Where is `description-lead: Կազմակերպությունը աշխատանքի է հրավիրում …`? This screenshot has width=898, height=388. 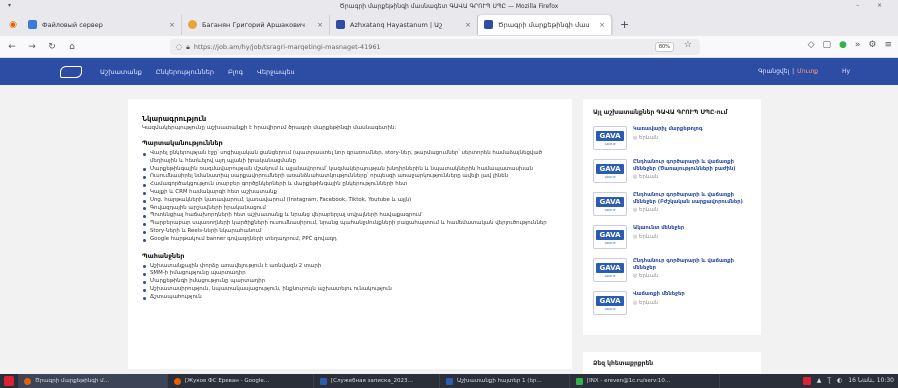
description-lead: Կազմակերպությունը աշխատանքի է հրավիրում … is located at coordinates (269, 128).